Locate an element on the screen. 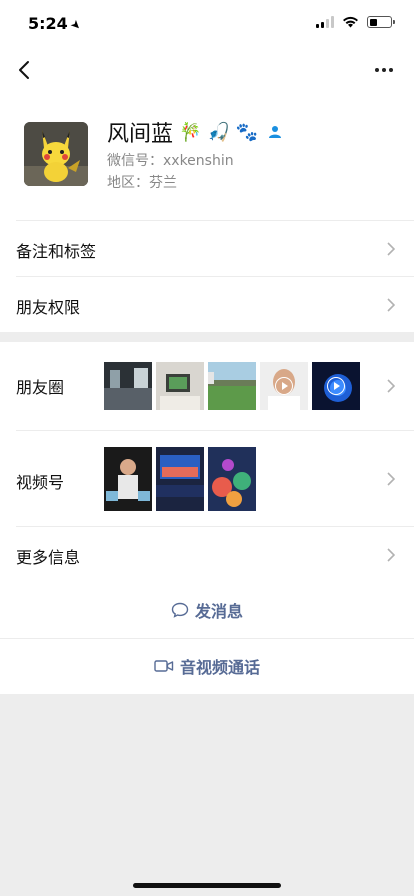  divider is located at coordinates (207, 638).